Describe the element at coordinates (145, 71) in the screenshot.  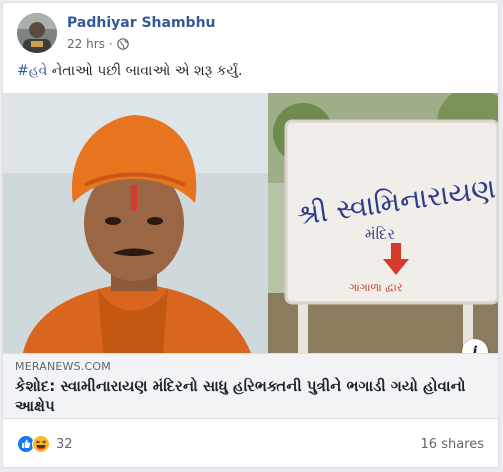
I see `post-body: નેતાઓ પછી બાવાઓ એ શરૂ કર્યું.` at that location.